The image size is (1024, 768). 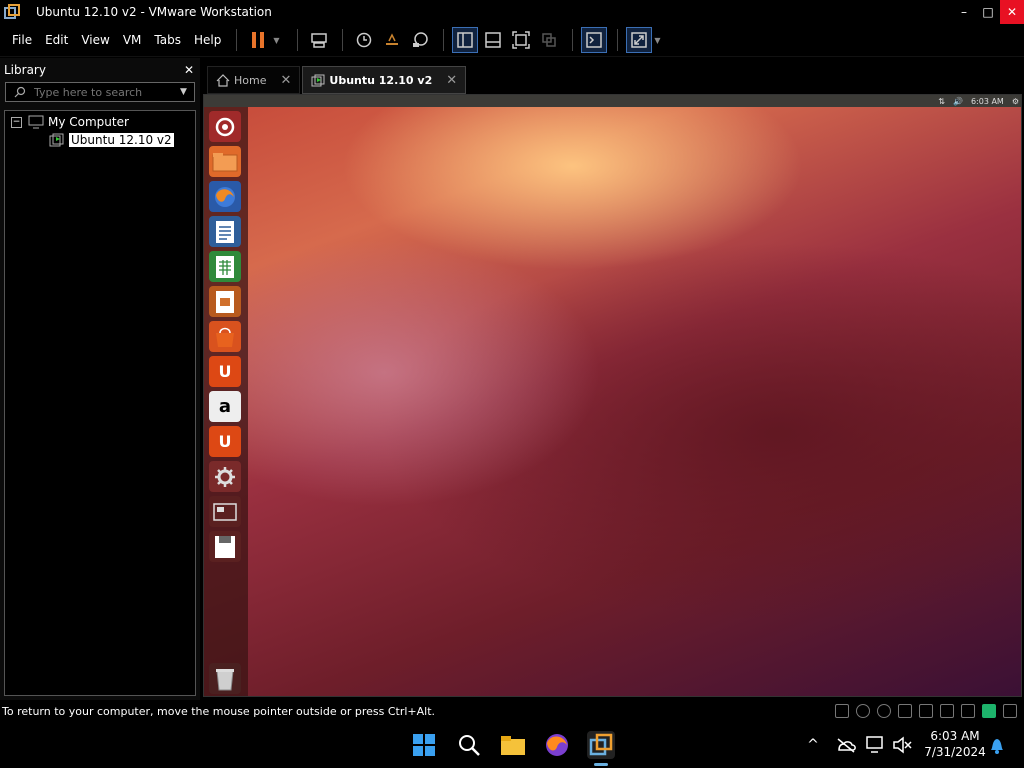 What do you see at coordinates (207, 40) in the screenshot?
I see `menu-help: Help` at bounding box center [207, 40].